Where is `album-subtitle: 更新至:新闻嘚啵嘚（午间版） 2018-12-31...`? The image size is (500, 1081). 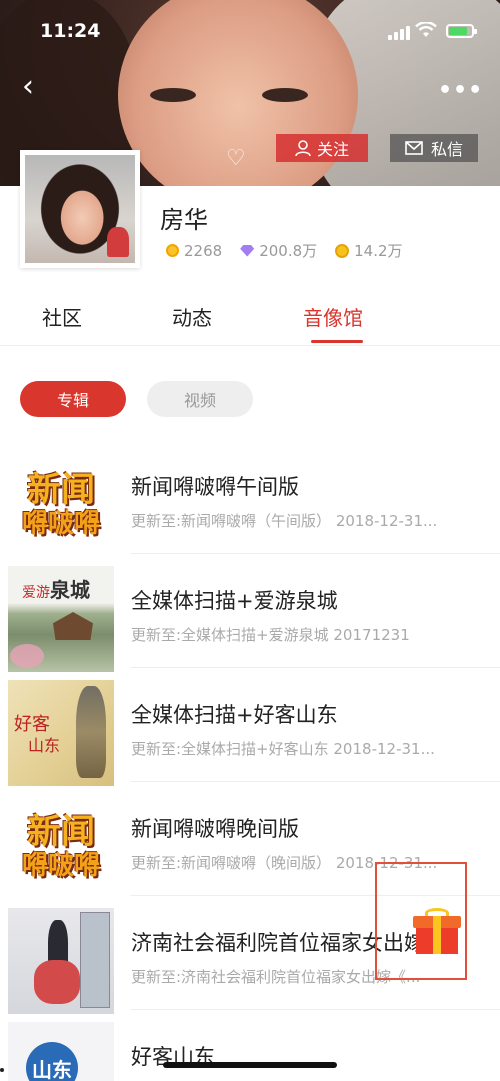 album-subtitle: 更新至:新闻嘚啵嘚（午间版） 2018-12-31... is located at coordinates (284, 521).